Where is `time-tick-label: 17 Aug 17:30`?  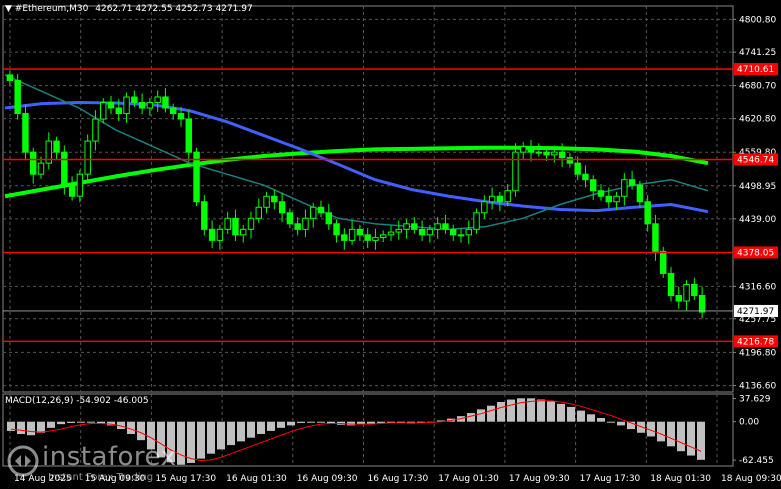
time-tick-label: 17 Aug 17:30 is located at coordinates (610, 479).